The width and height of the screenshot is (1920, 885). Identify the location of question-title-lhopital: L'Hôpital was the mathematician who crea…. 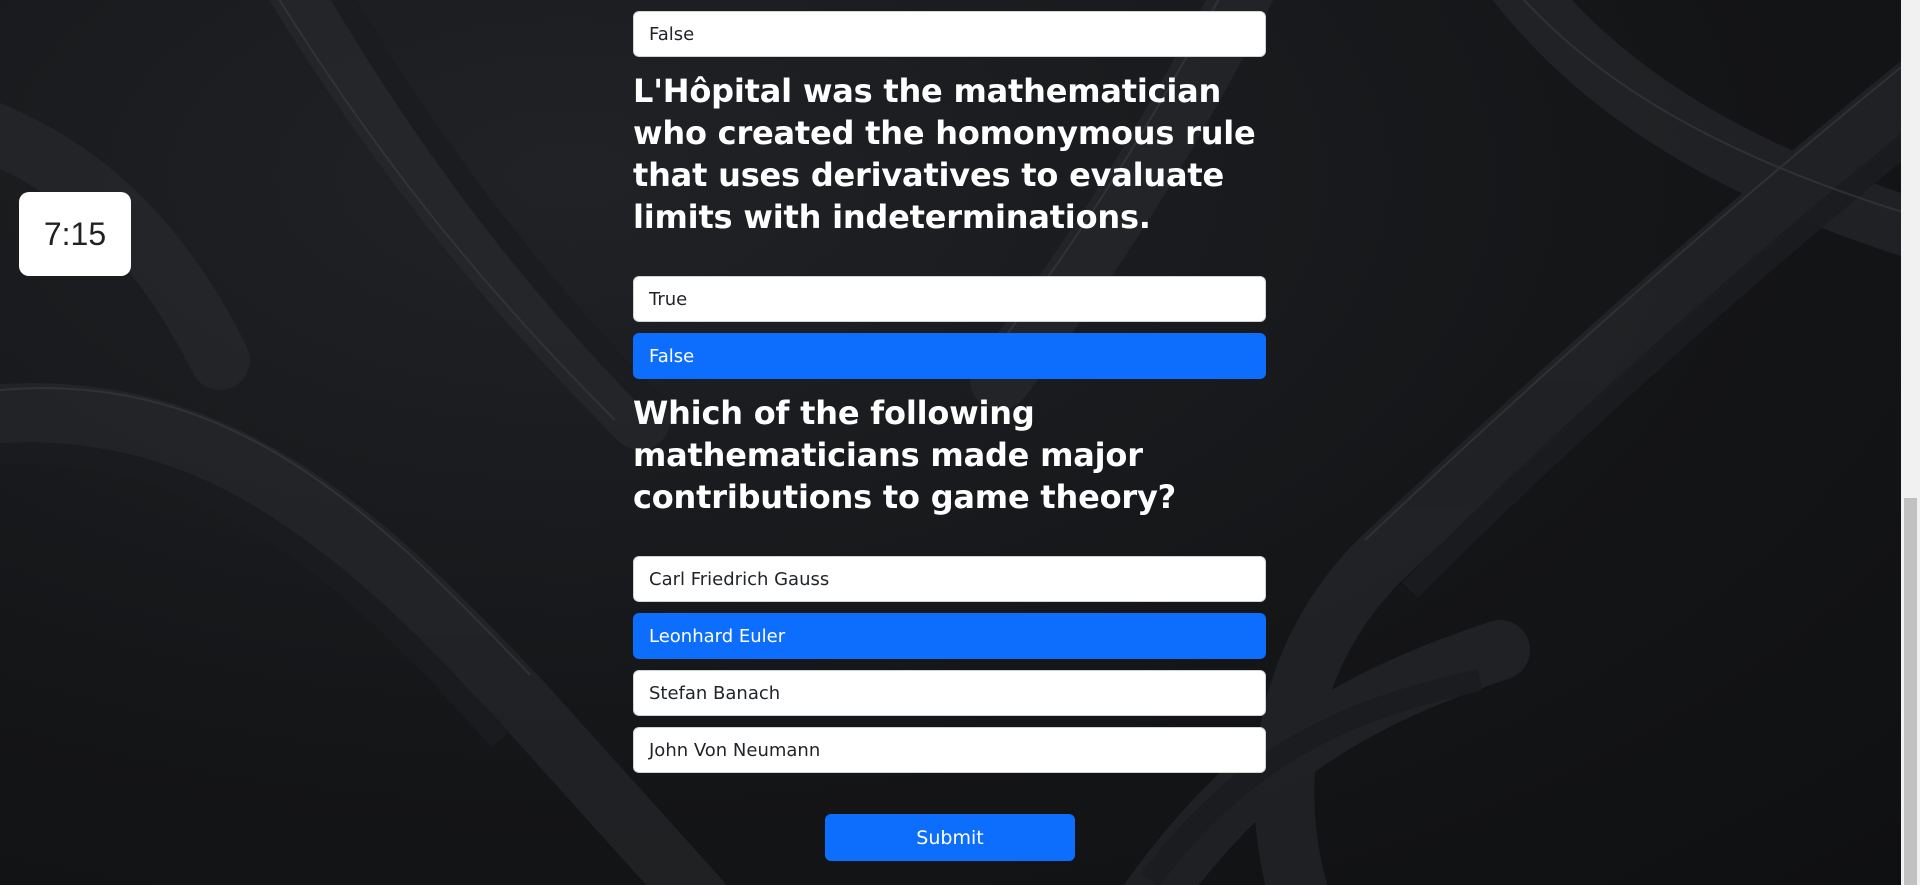
(944, 154).